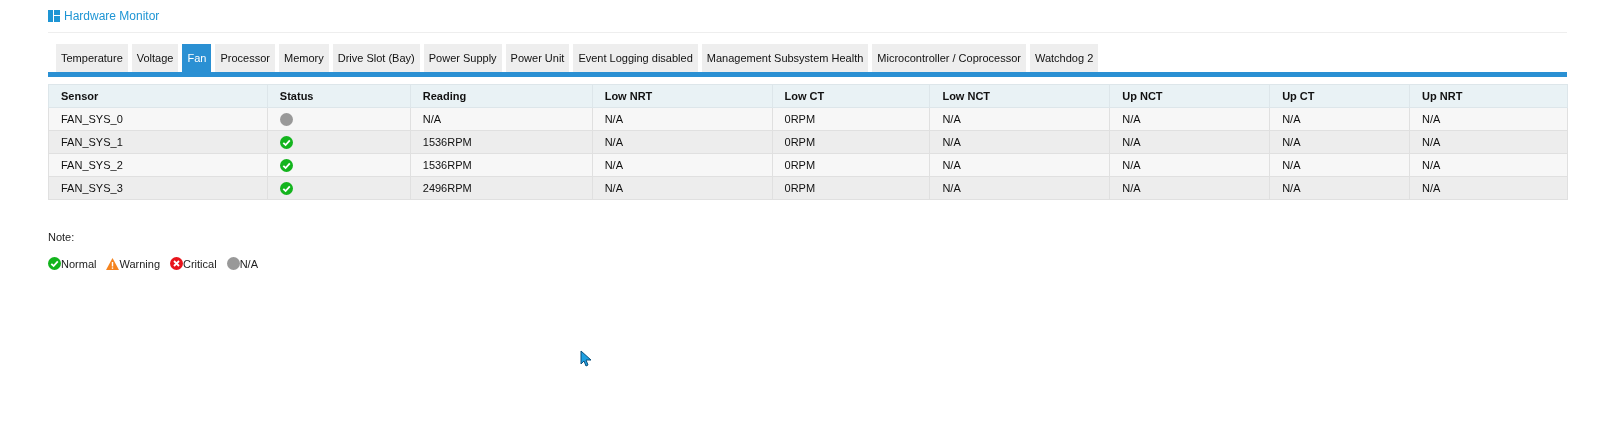 The image size is (1599, 432). I want to click on table-cell: FAN_SYS_1, so click(92, 141).